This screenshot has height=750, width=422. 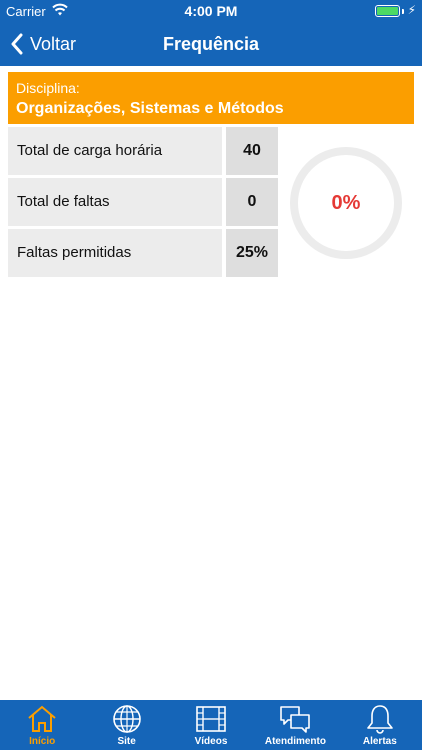 What do you see at coordinates (42, 741) in the screenshot?
I see `tab-label: Início` at bounding box center [42, 741].